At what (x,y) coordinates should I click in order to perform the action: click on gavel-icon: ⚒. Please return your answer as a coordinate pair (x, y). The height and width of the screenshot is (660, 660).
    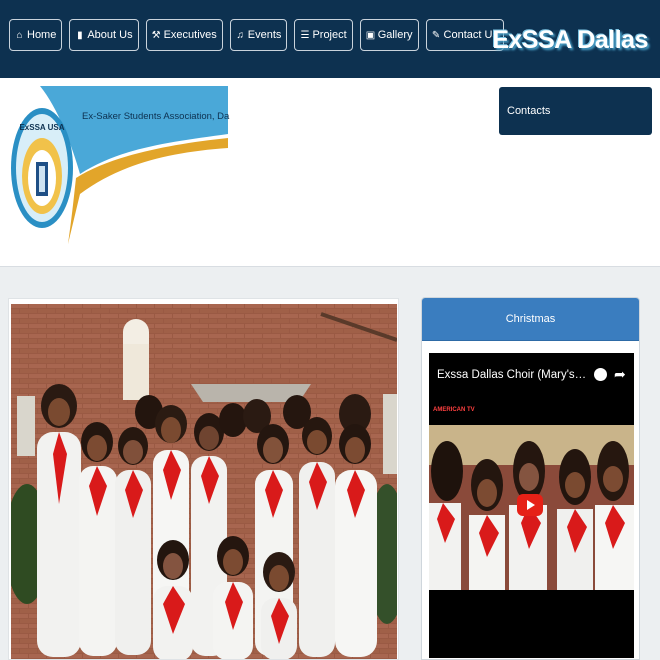
    Looking at the image, I should click on (156, 35).